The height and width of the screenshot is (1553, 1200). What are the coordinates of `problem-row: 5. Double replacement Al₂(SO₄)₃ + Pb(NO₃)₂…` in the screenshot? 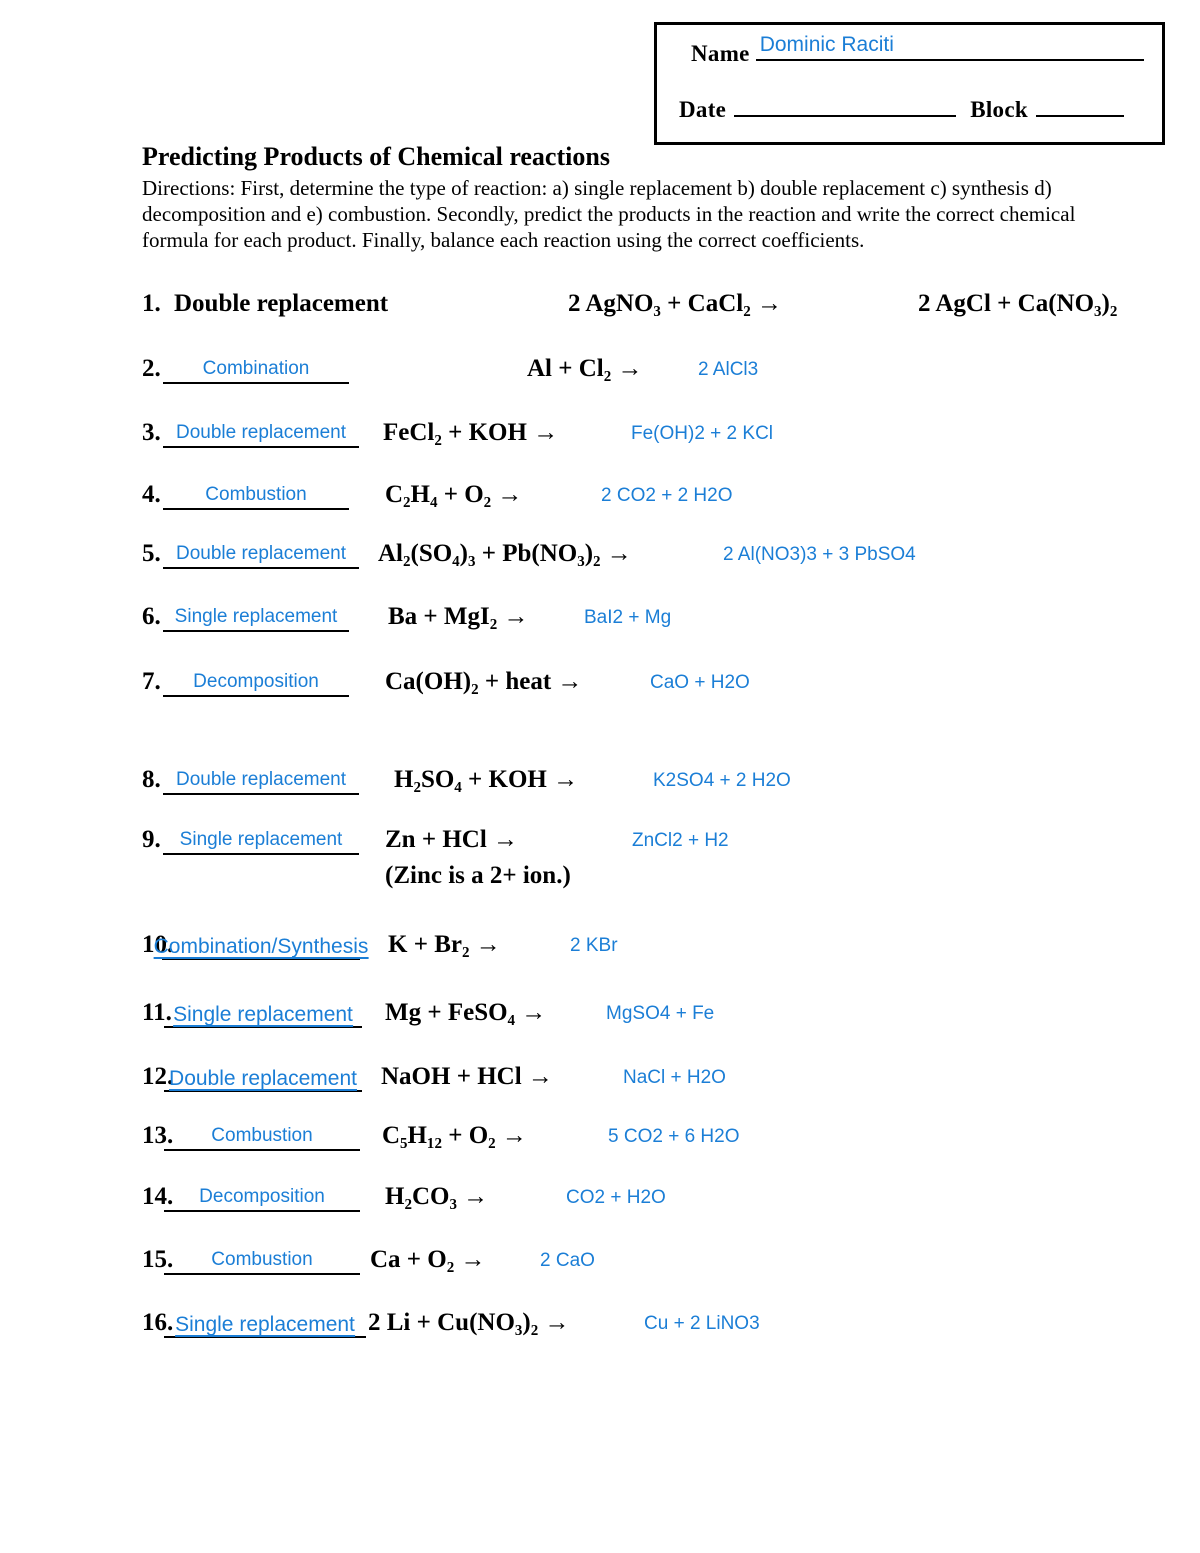 It's located at (662, 557).